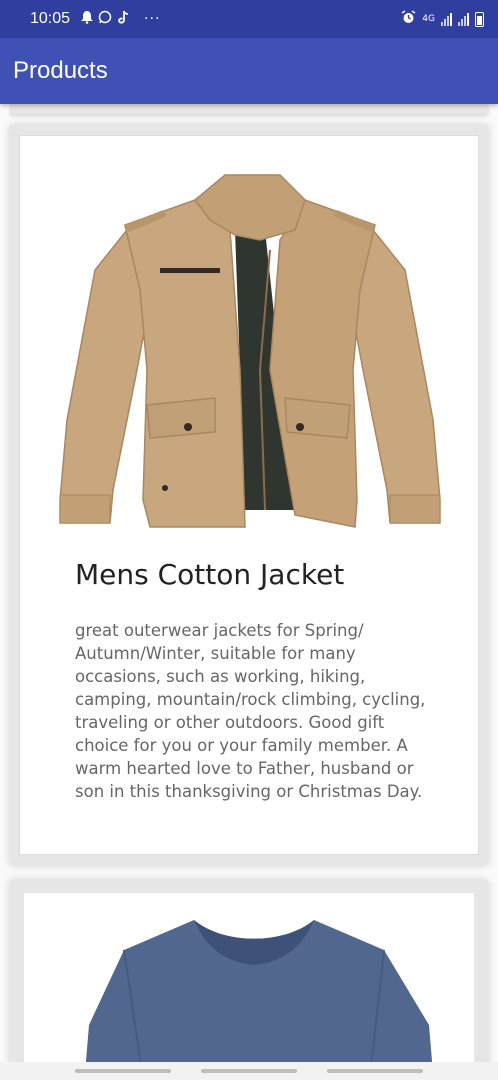 This screenshot has height=1080, width=498. I want to click on tiktok-icon, so click(123, 19).